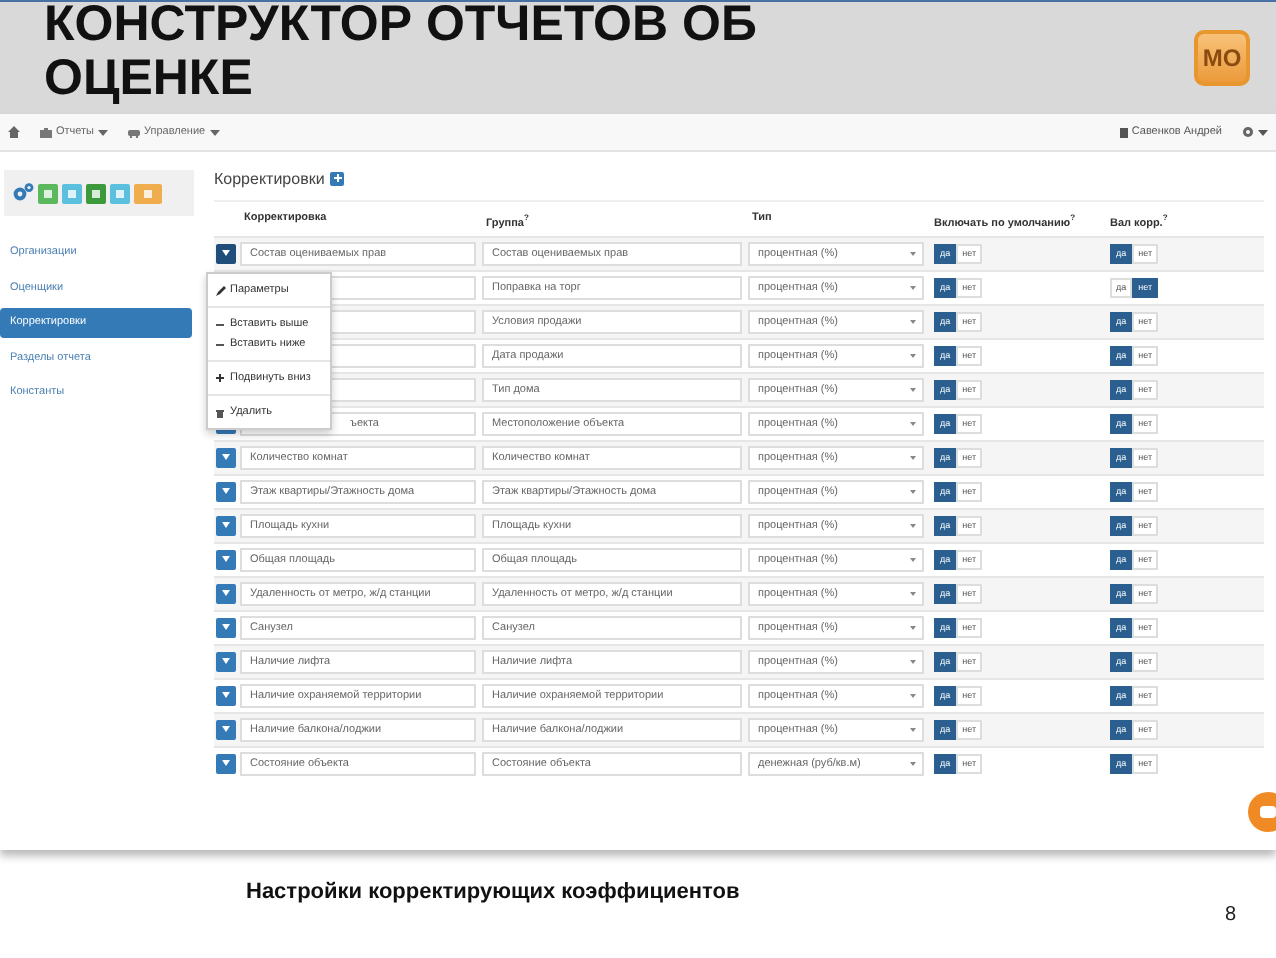  I want to click on upload-icon, so click(120, 193).